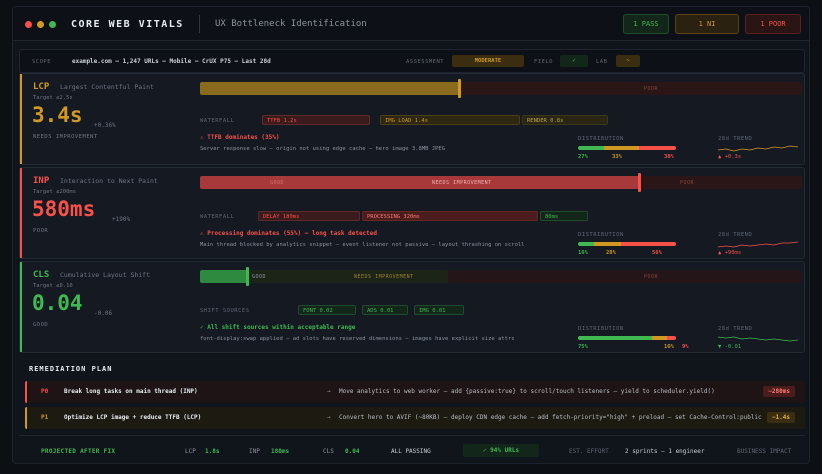 The width and height of the screenshot is (822, 474). What do you see at coordinates (601, 235) in the screenshot?
I see `inp-distribution-label: DISTRIBUTION` at bounding box center [601, 235].